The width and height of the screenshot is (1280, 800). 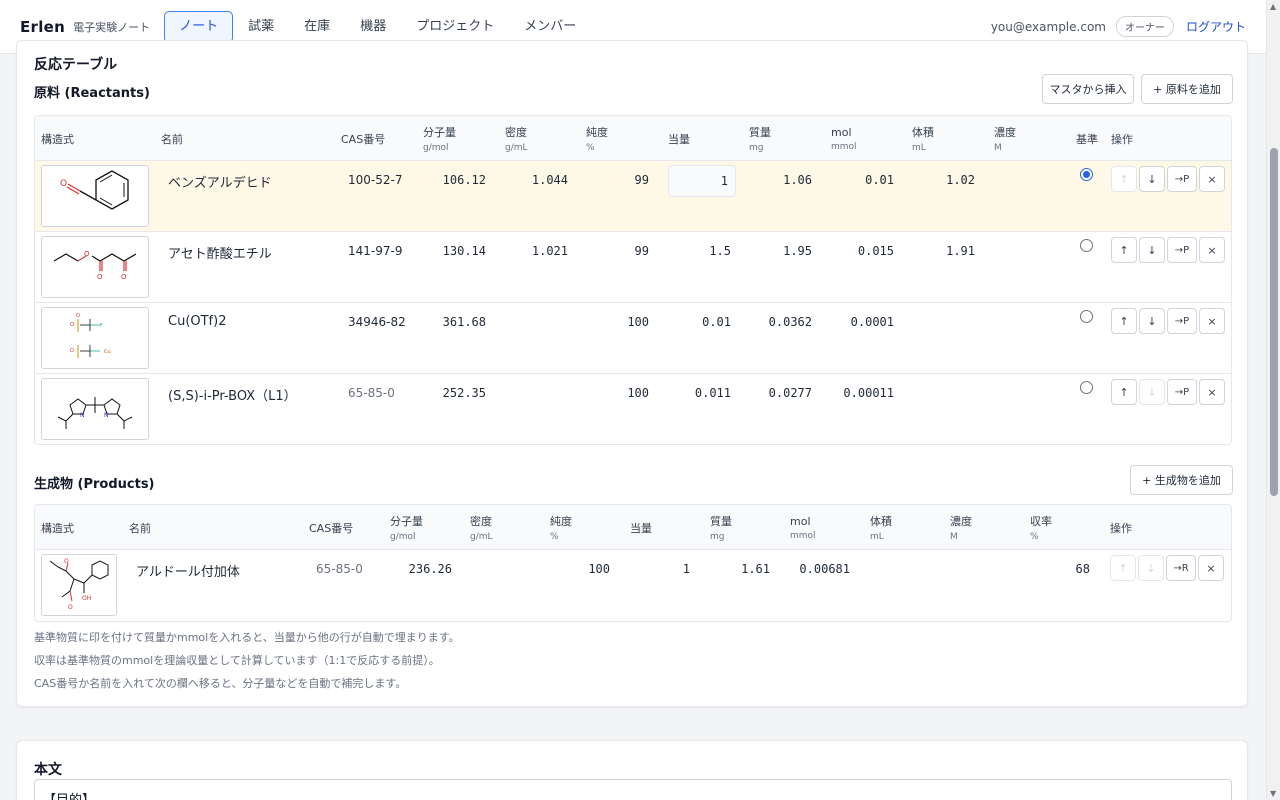 I want to click on scroll-down-arrow-icon: ▼, so click(x=1273, y=793).